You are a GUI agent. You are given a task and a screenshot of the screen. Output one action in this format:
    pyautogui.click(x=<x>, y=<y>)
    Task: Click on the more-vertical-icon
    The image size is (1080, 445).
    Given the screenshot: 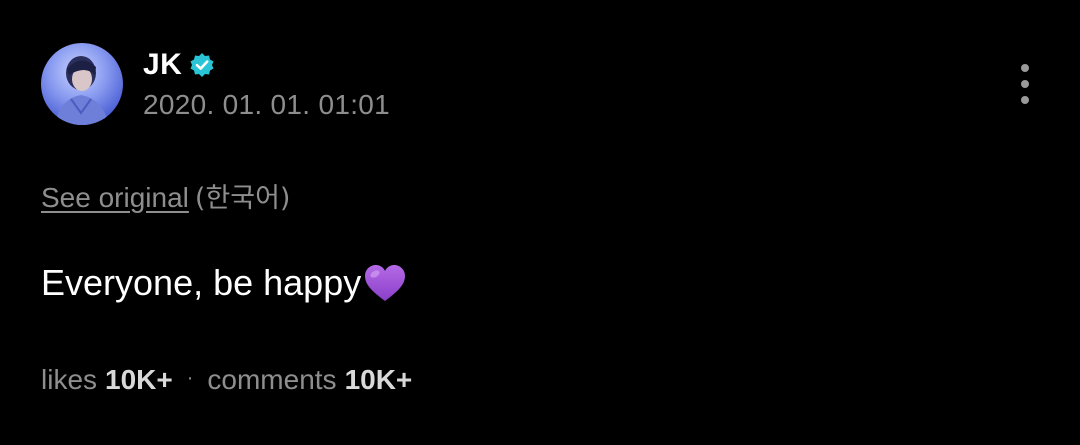 What is the action you would take?
    pyautogui.click(x=1025, y=84)
    